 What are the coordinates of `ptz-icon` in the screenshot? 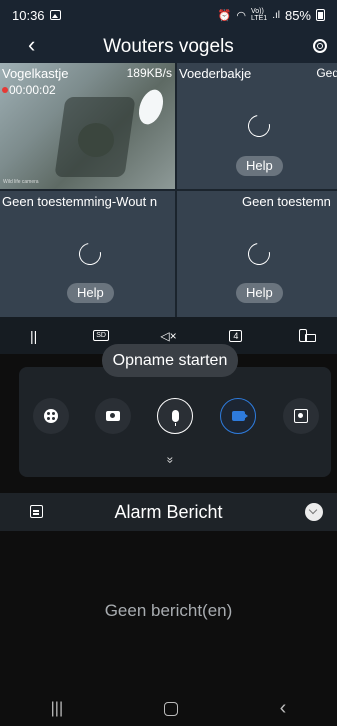 It's located at (51, 416).